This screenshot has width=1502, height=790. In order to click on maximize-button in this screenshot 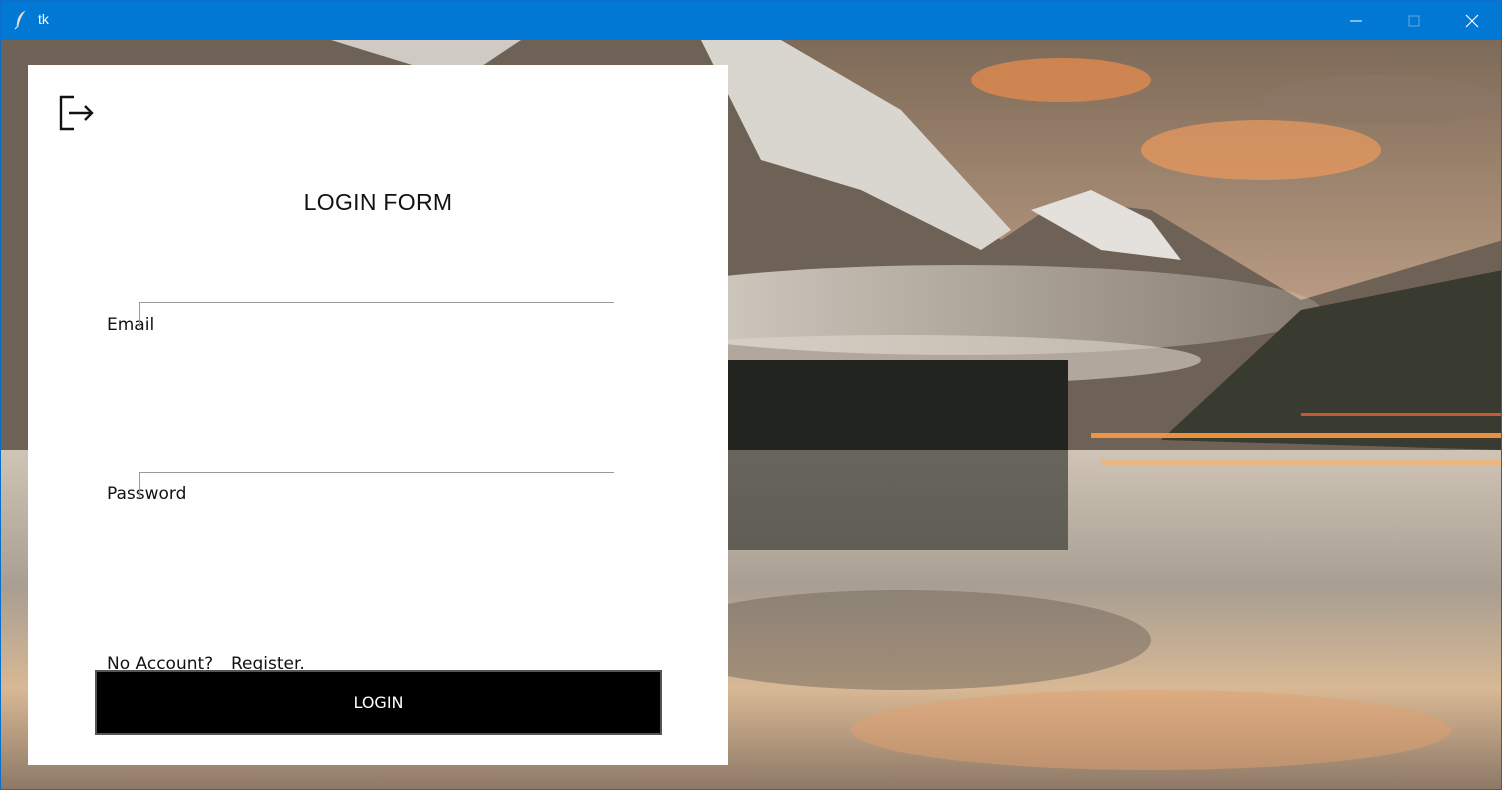, I will do `click(1414, 20)`.